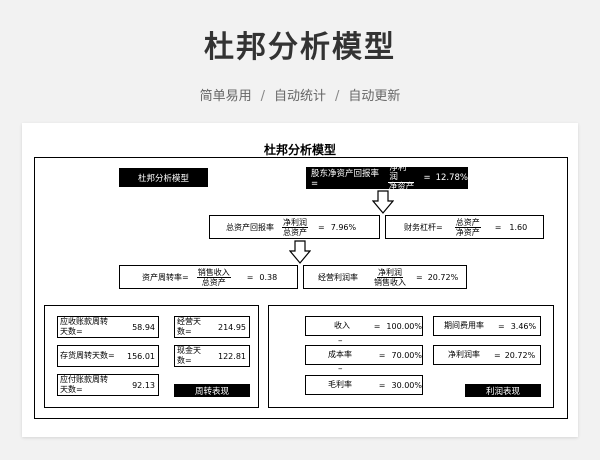  Describe the element at coordinates (165, 277) in the screenshot. I see `turnover-label: 资产周转率=` at that location.